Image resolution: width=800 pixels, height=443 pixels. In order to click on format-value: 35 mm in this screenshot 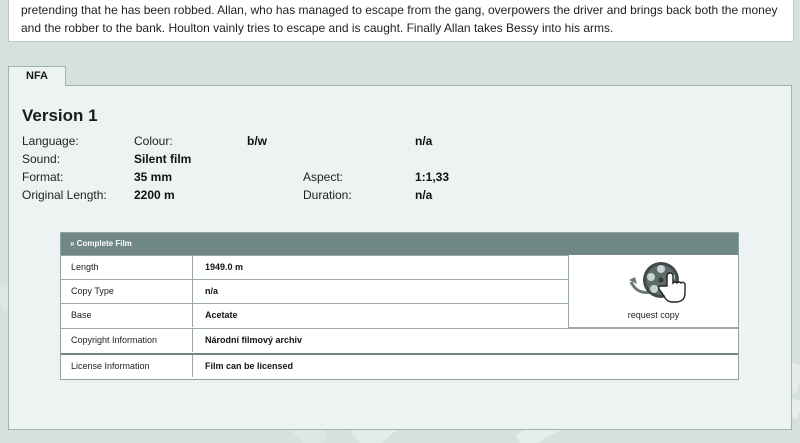, I will do `click(153, 177)`.